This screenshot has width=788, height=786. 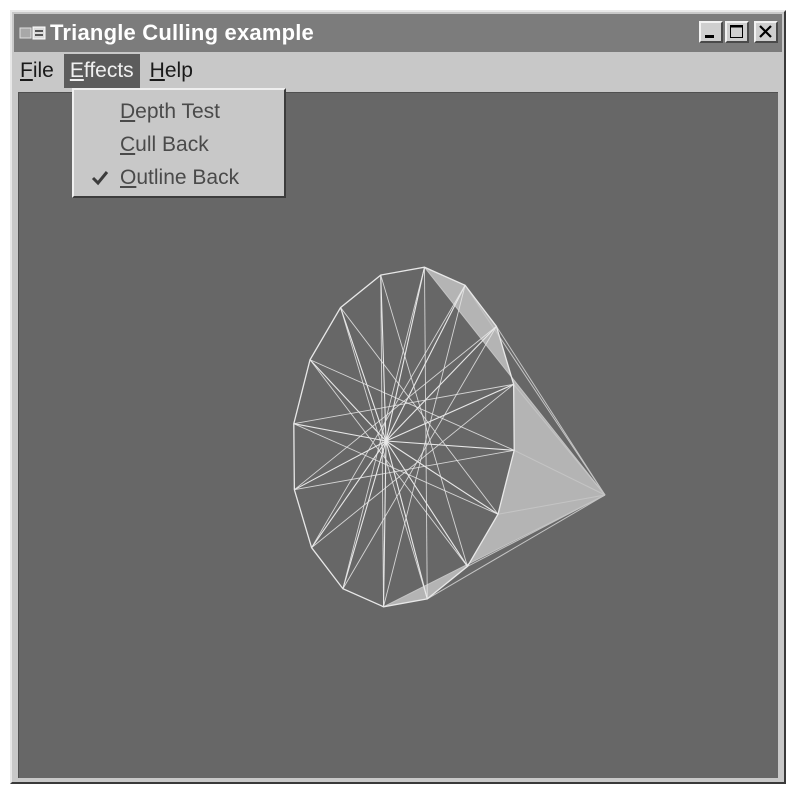 I want to click on cone-side-surface, so click(x=494, y=437).